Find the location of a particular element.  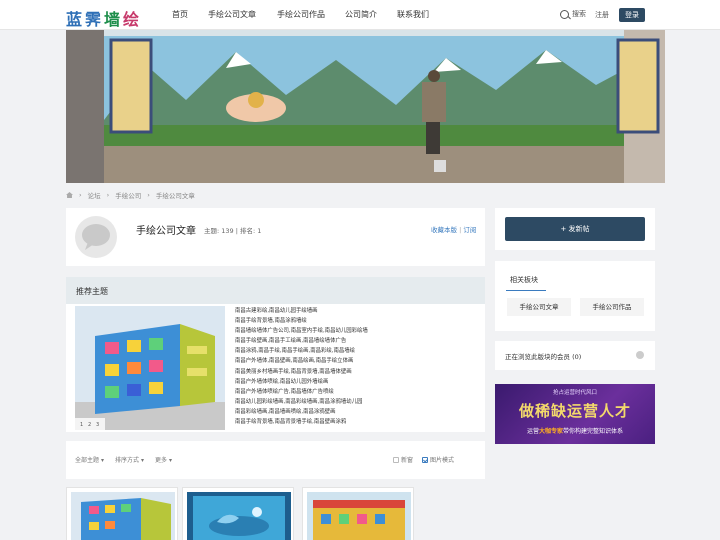

favorite-link: 收藏本版 is located at coordinates (444, 230).